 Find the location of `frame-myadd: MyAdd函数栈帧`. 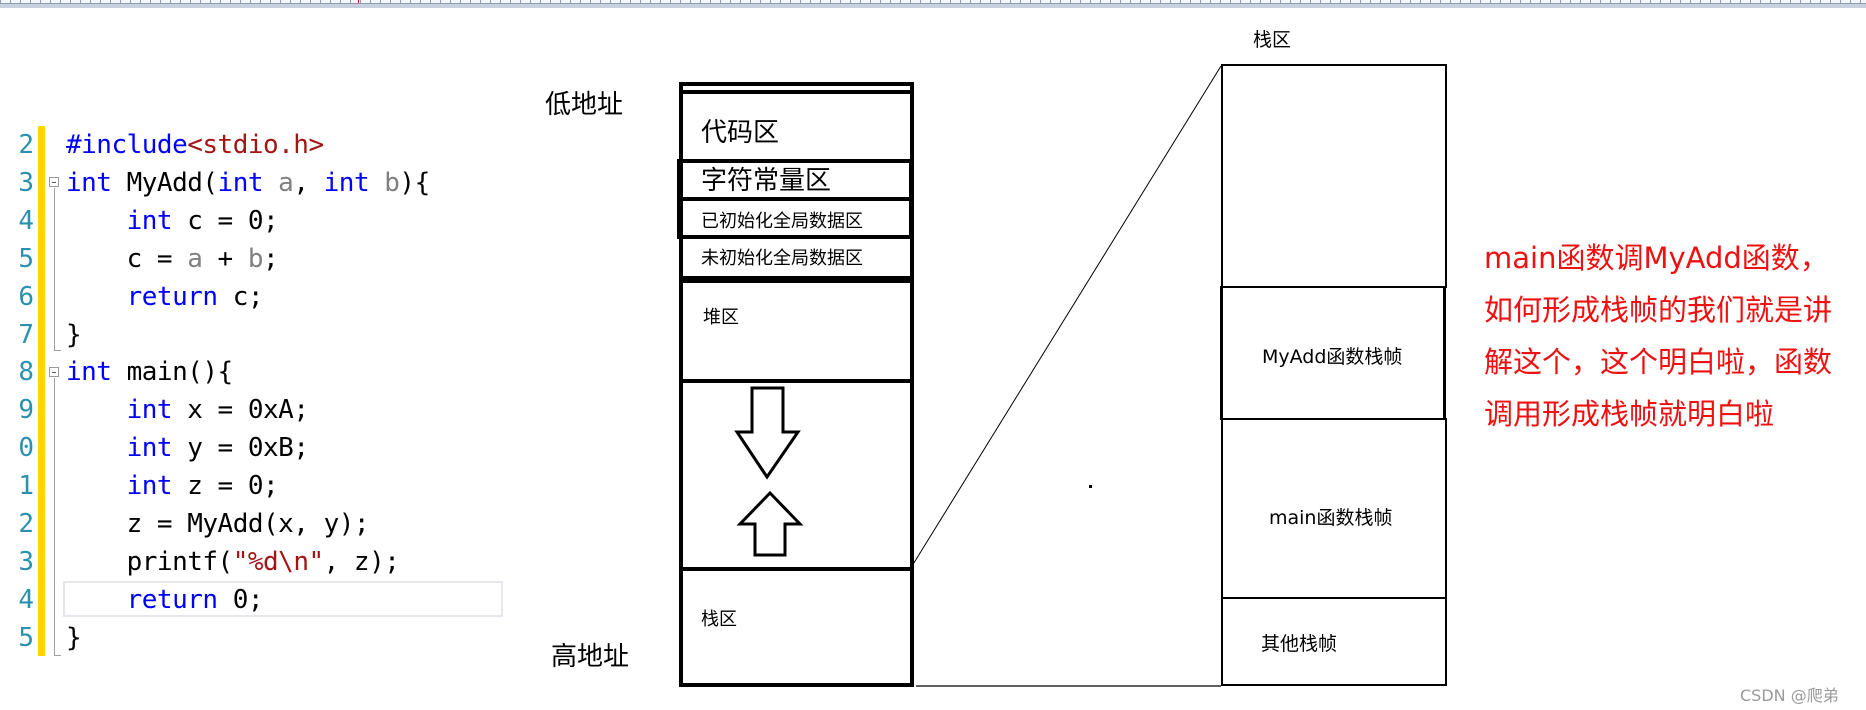

frame-myadd: MyAdd函数栈帧 is located at coordinates (1333, 353).